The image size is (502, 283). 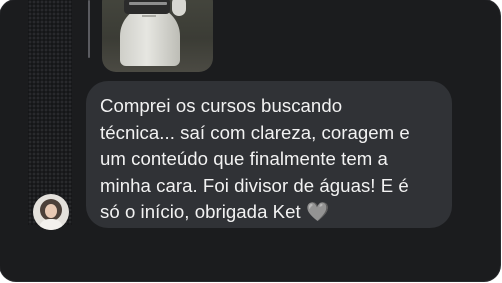 What do you see at coordinates (179, 8) in the screenshot?
I see `story-figure-arm` at bounding box center [179, 8].